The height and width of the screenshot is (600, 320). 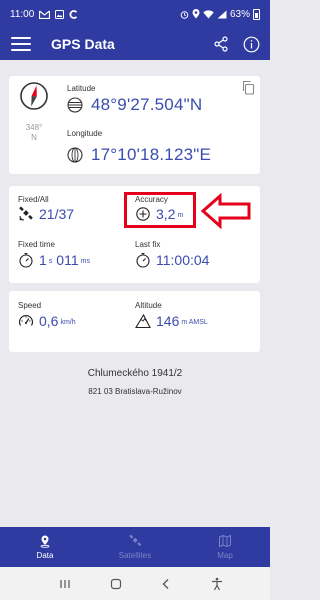 I want to click on fixed-time-row: 1 s 011 ms, so click(x=54, y=260).